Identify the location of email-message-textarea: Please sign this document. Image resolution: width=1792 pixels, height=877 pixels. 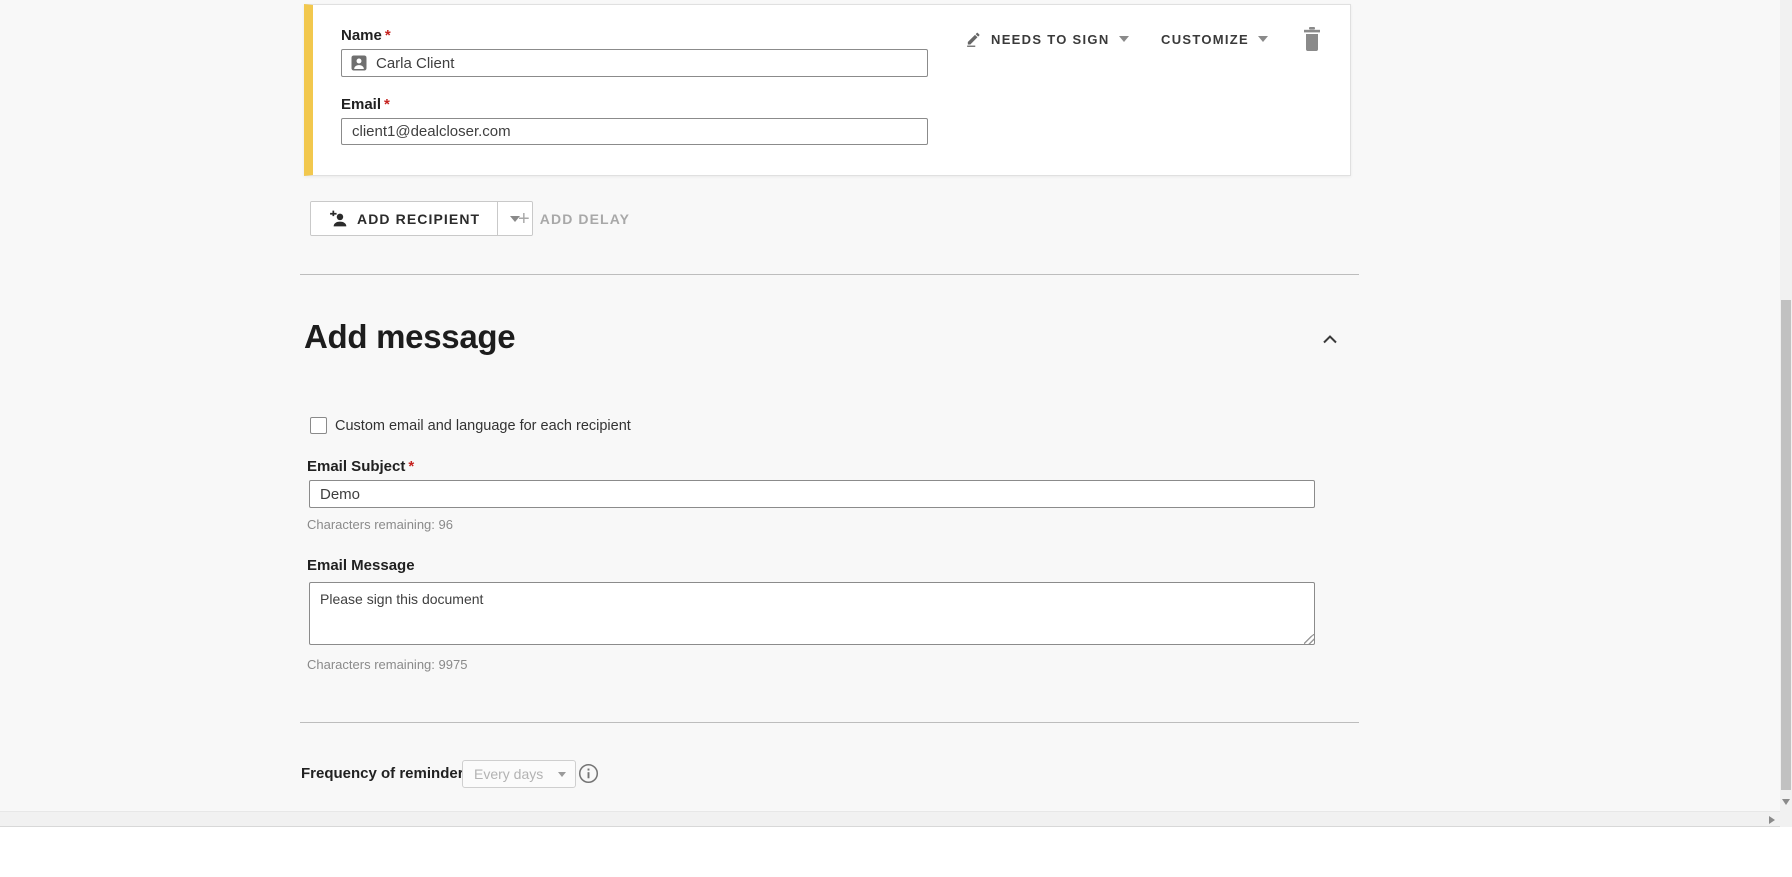
(812, 613).